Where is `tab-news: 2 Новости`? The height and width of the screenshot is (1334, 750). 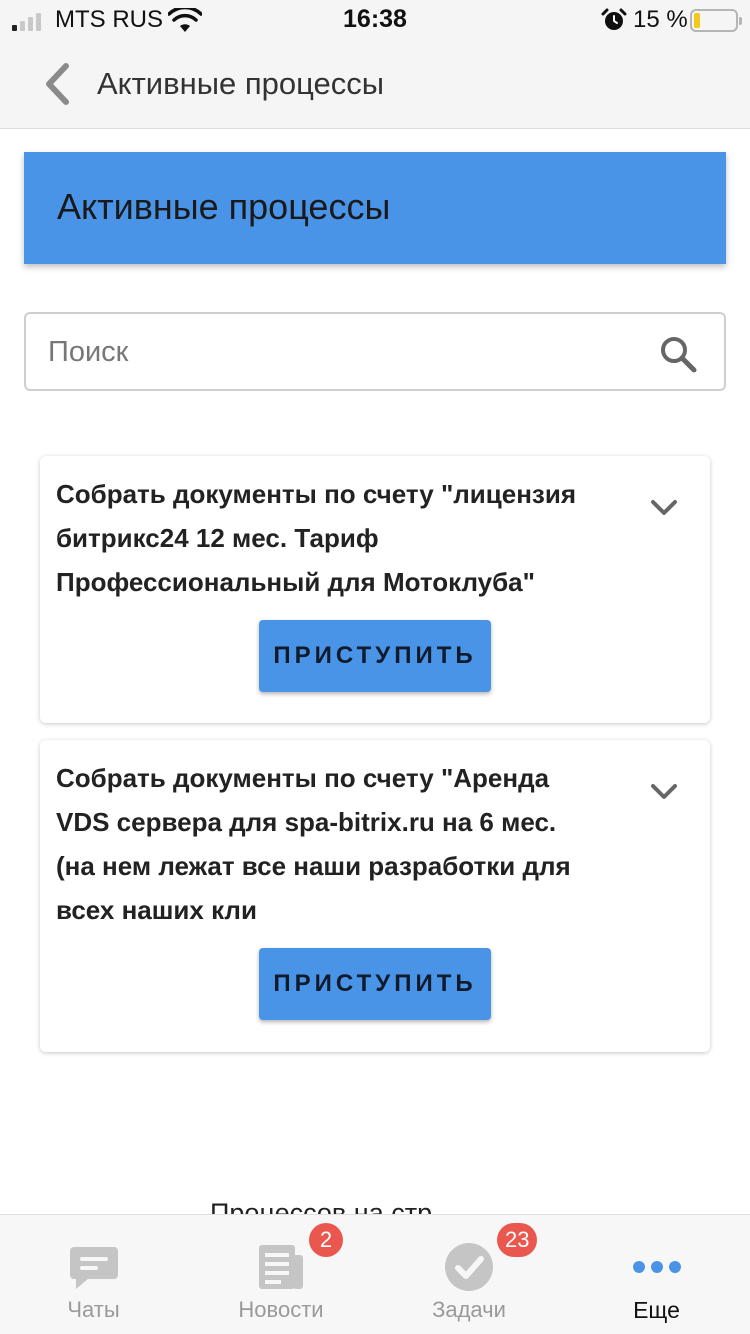
tab-news: 2 Новости is located at coordinates (281, 1274).